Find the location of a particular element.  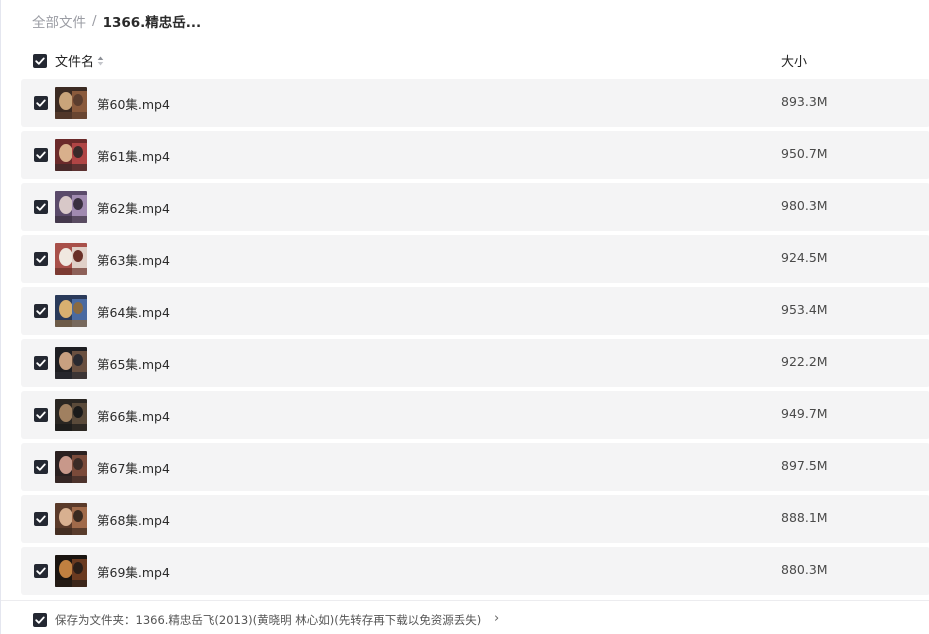

breadcrumb-root: 全部文件 is located at coordinates (59, 21).